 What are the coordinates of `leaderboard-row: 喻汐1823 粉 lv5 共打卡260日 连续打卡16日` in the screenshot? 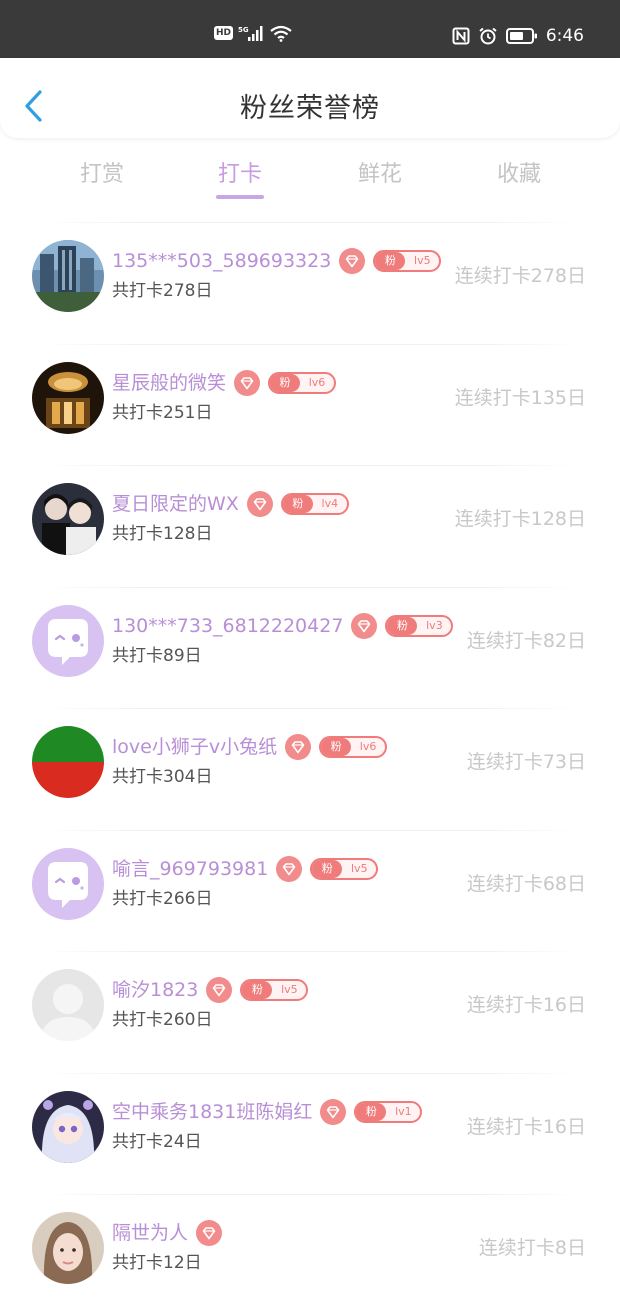 It's located at (310, 1012).